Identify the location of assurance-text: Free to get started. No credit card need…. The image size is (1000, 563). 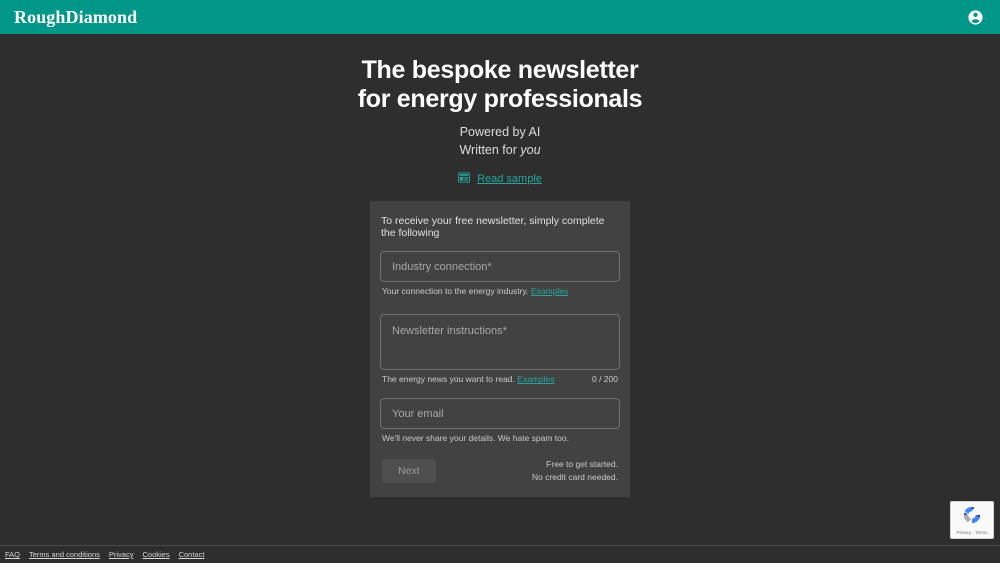
(575, 470).